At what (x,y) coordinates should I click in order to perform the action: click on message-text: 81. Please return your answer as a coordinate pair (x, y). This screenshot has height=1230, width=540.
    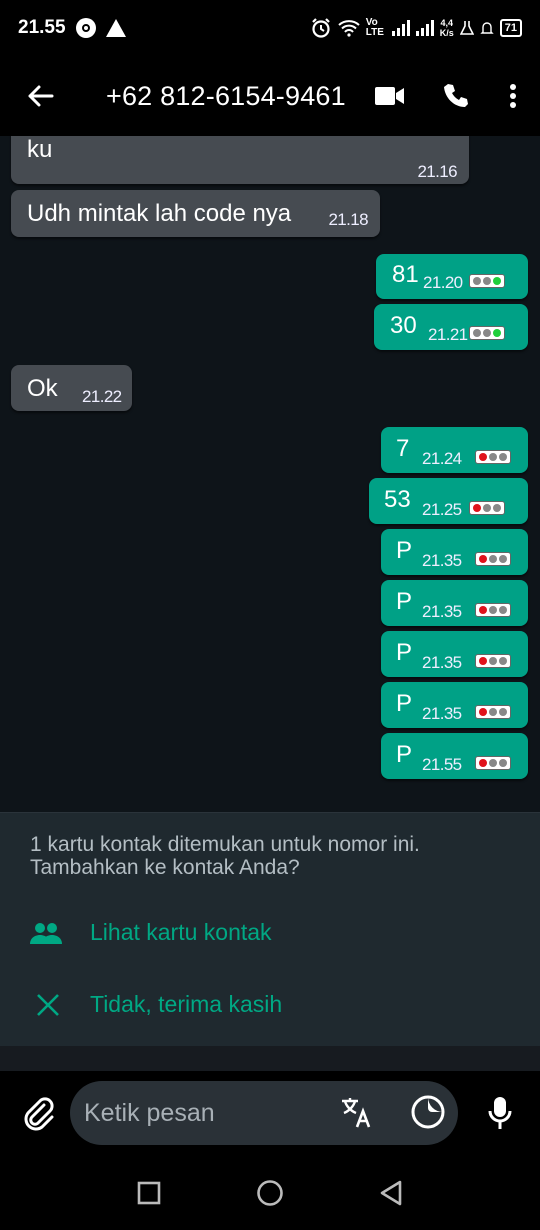
    Looking at the image, I should click on (405, 274).